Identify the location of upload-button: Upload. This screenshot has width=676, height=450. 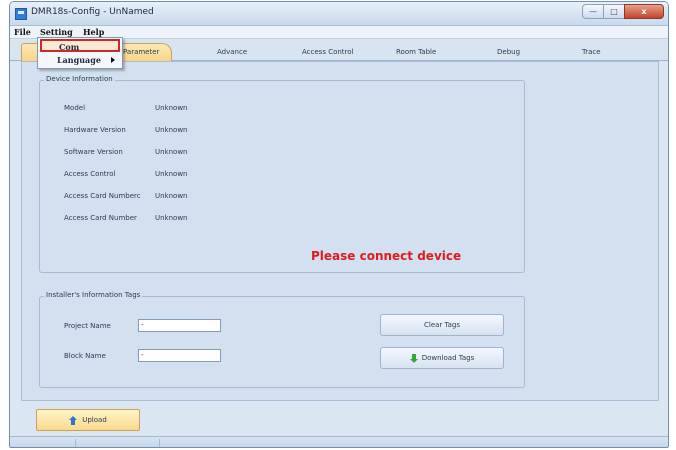
(88, 420).